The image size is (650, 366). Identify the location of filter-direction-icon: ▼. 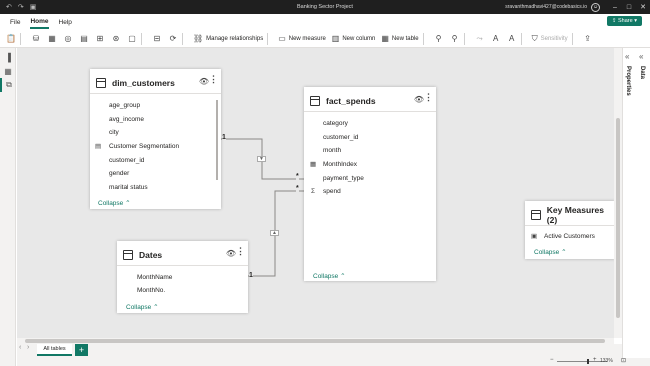
(261, 159).